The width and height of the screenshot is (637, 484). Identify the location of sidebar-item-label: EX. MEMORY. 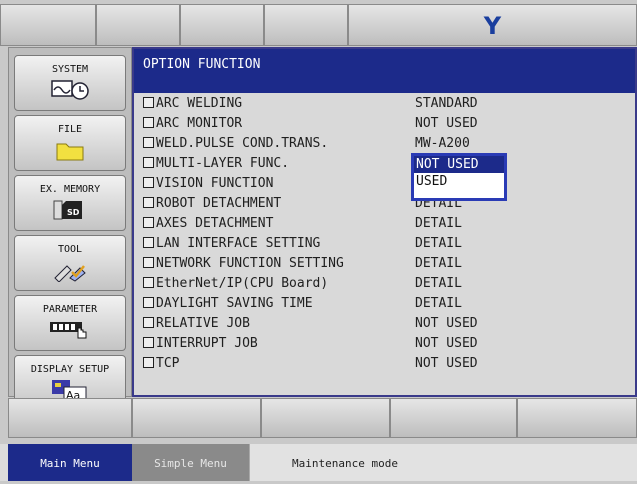
(70, 189).